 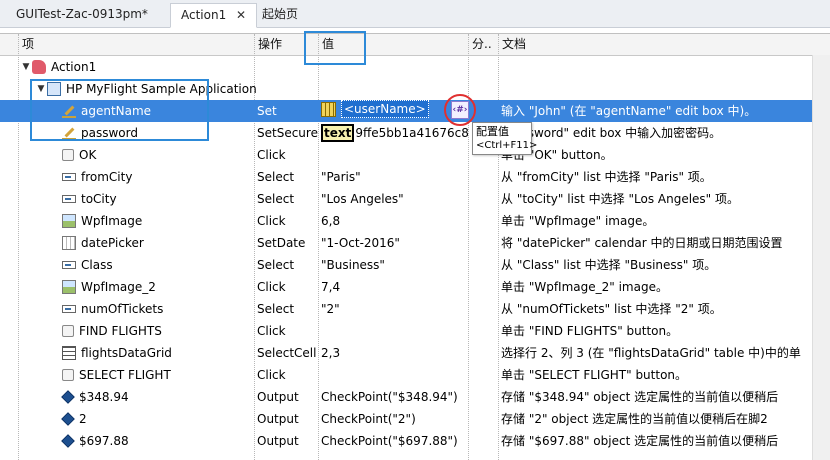 What do you see at coordinates (656, 89) in the screenshot?
I see `documentation-cell` at bounding box center [656, 89].